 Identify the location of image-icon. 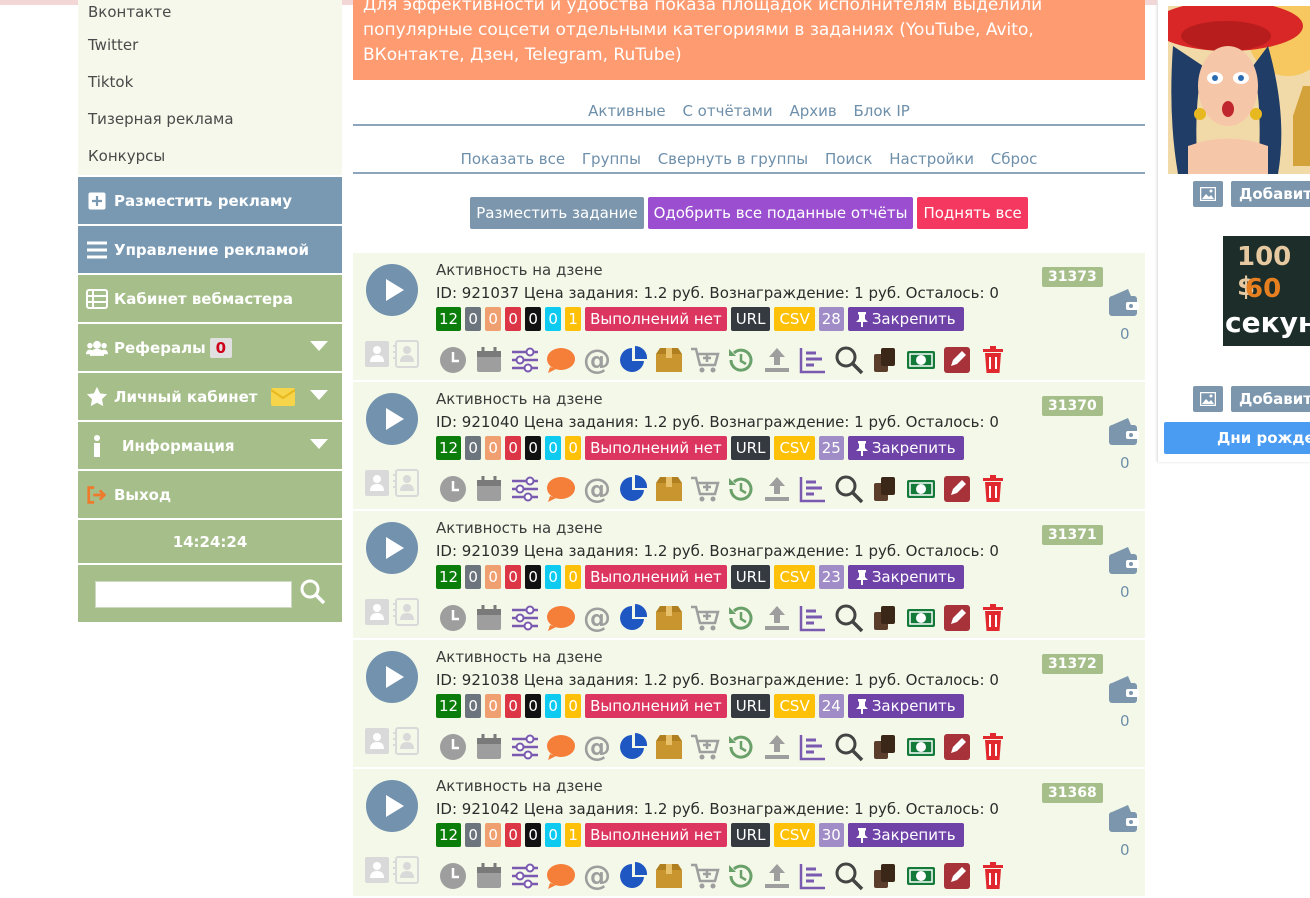
(1208, 399).